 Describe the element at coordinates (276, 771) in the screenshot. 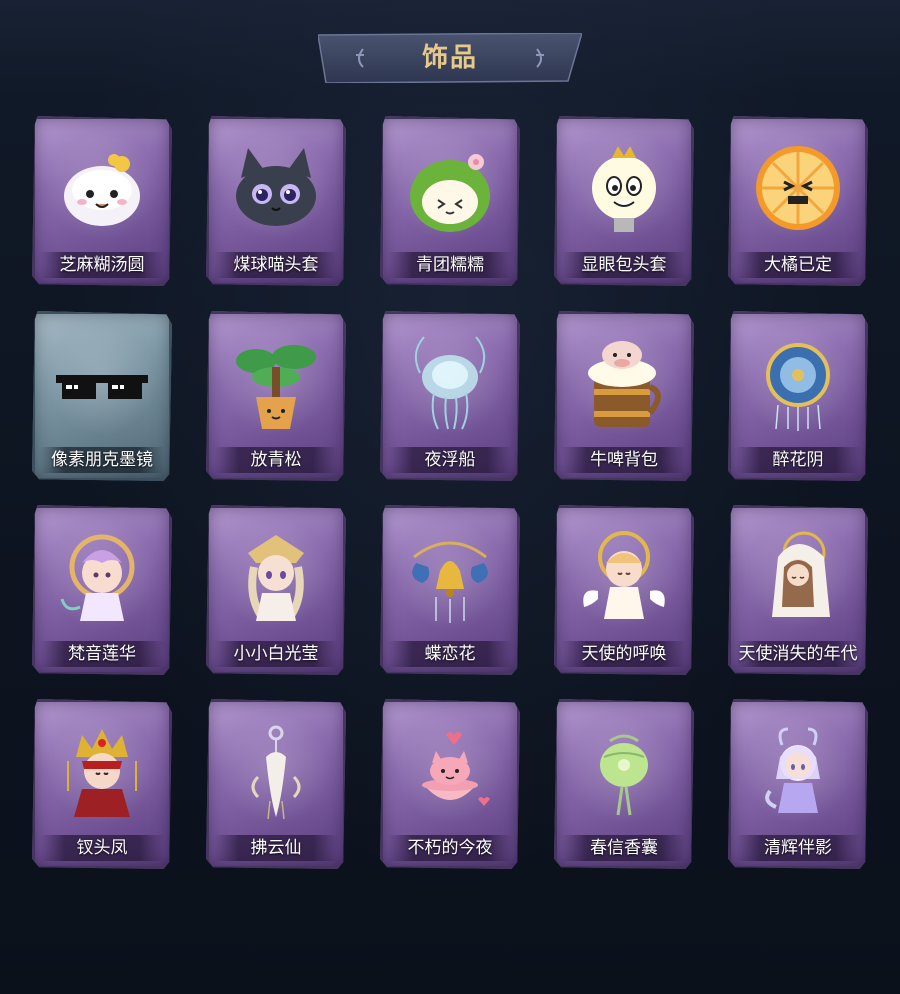

I see `cloud-fairy-charm-icon` at that location.